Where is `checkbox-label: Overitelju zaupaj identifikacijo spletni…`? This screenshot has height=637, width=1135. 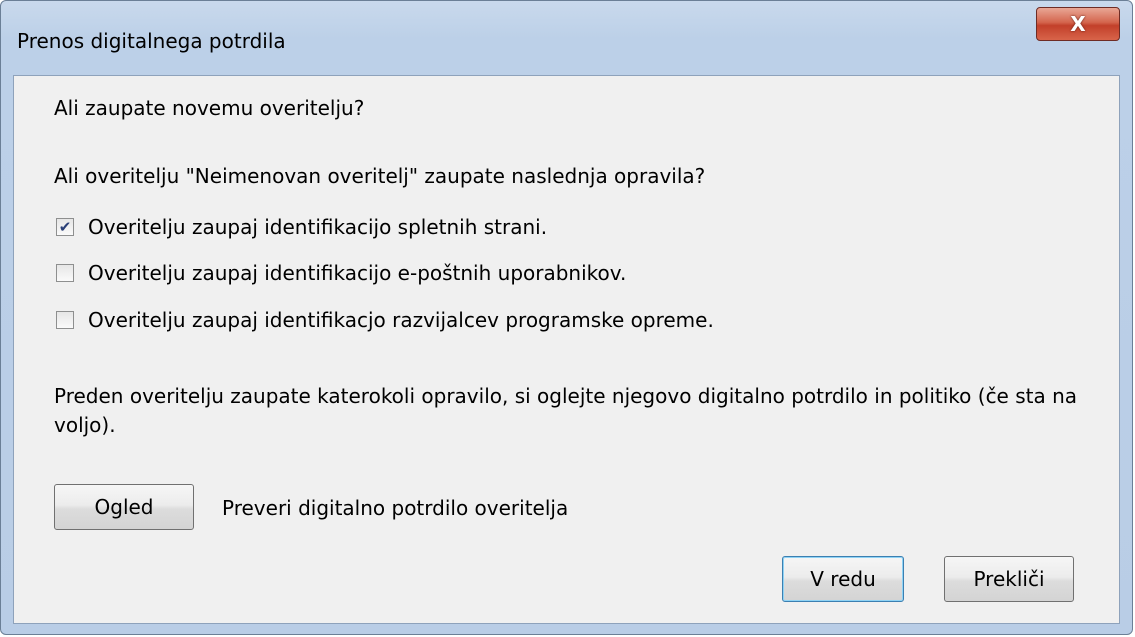
checkbox-label: Overitelju zaupaj identifikacijo spletni… is located at coordinates (318, 227).